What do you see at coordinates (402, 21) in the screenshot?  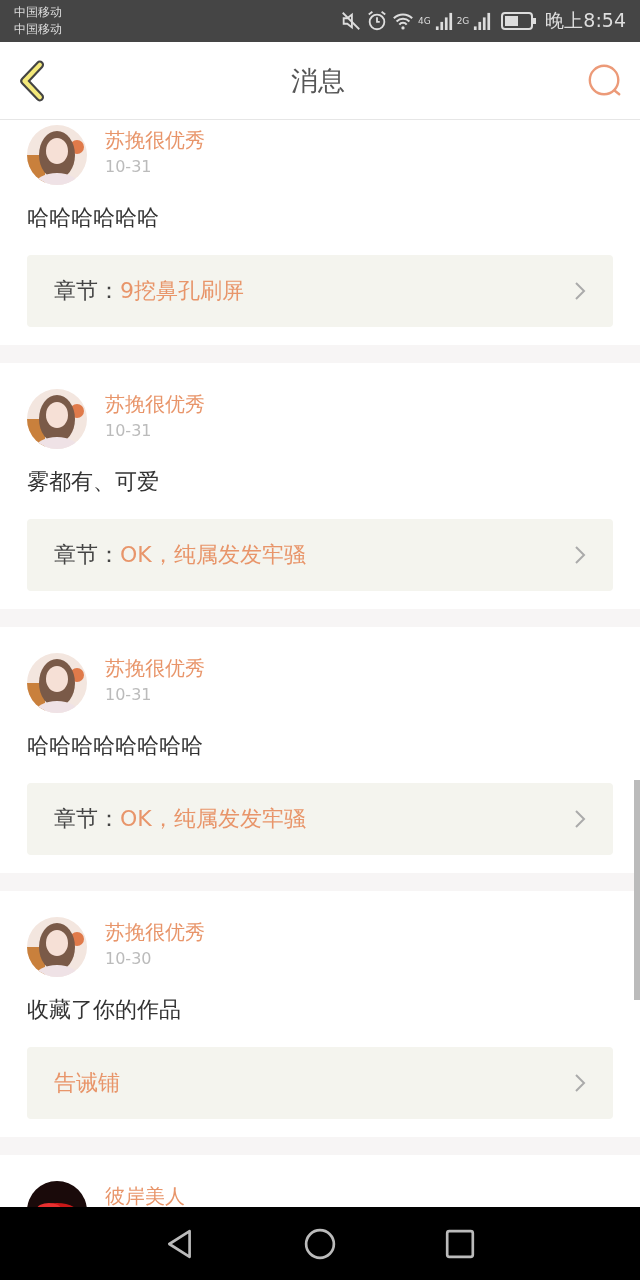 I see `wifi-icon` at bounding box center [402, 21].